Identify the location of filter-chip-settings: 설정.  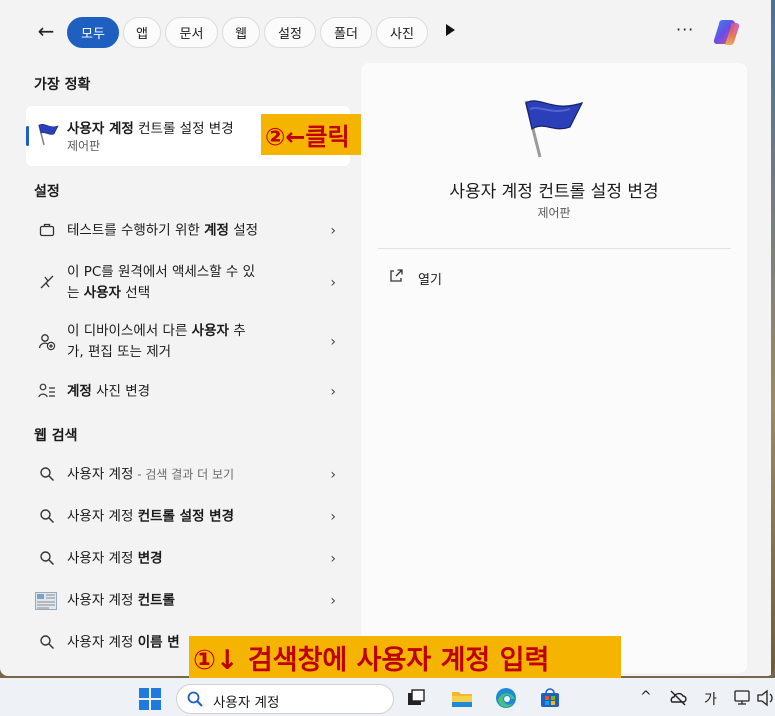
(290, 32).